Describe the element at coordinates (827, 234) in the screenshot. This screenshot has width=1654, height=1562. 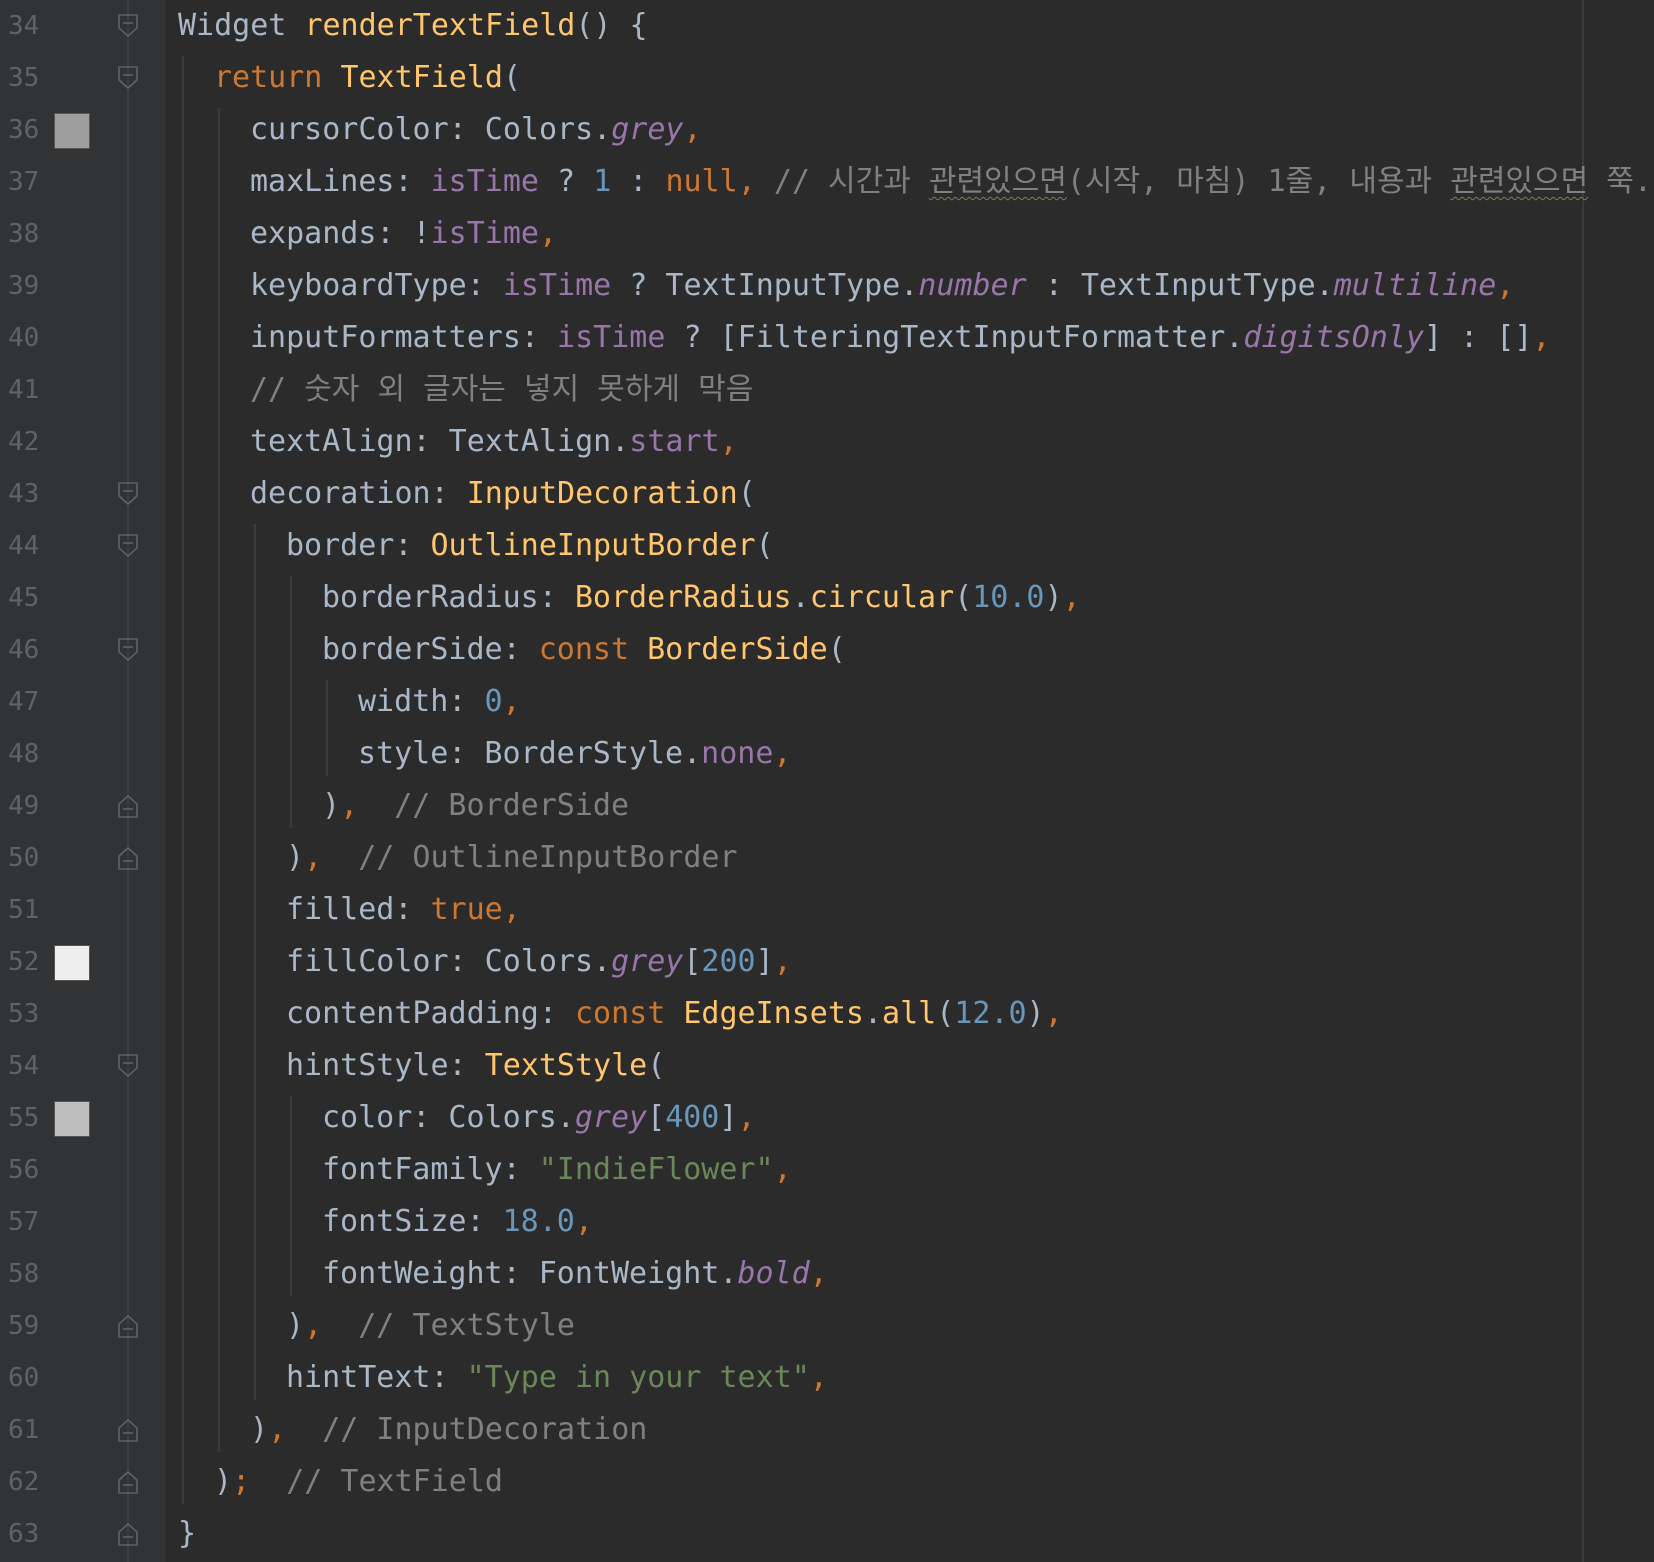
I see `code-line: 38 expands: !isTime,` at that location.